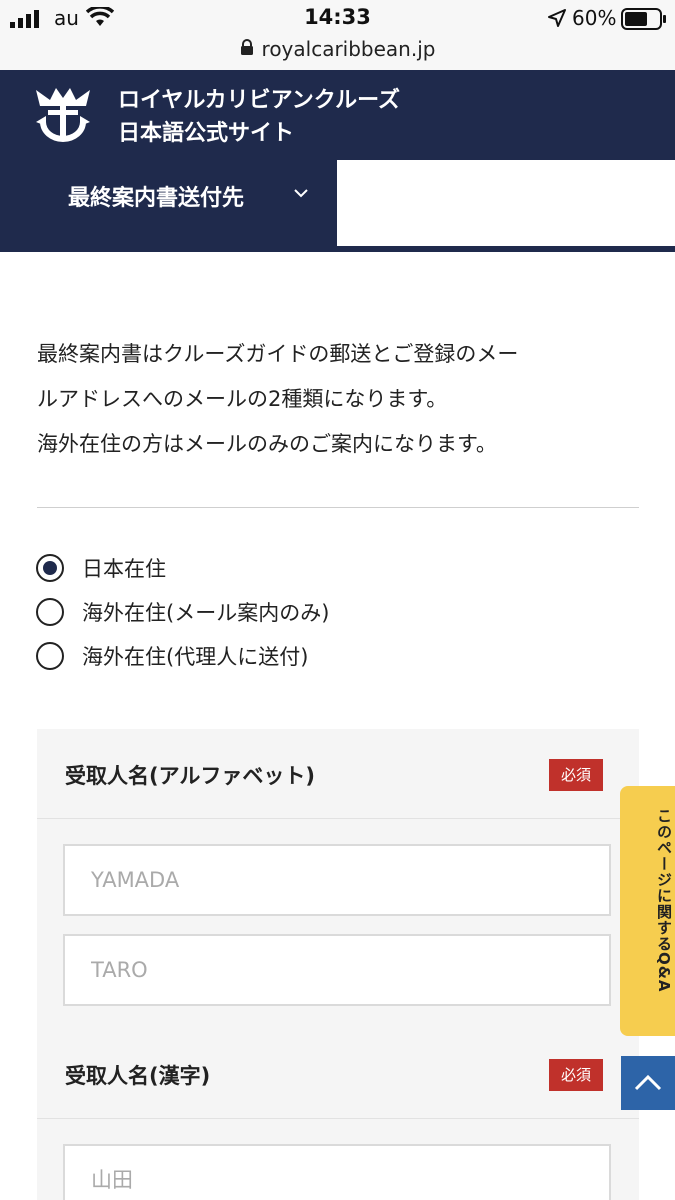 This screenshot has width=675, height=1200. I want to click on radio-label: 海外在住(代理人に送付), so click(195, 657).